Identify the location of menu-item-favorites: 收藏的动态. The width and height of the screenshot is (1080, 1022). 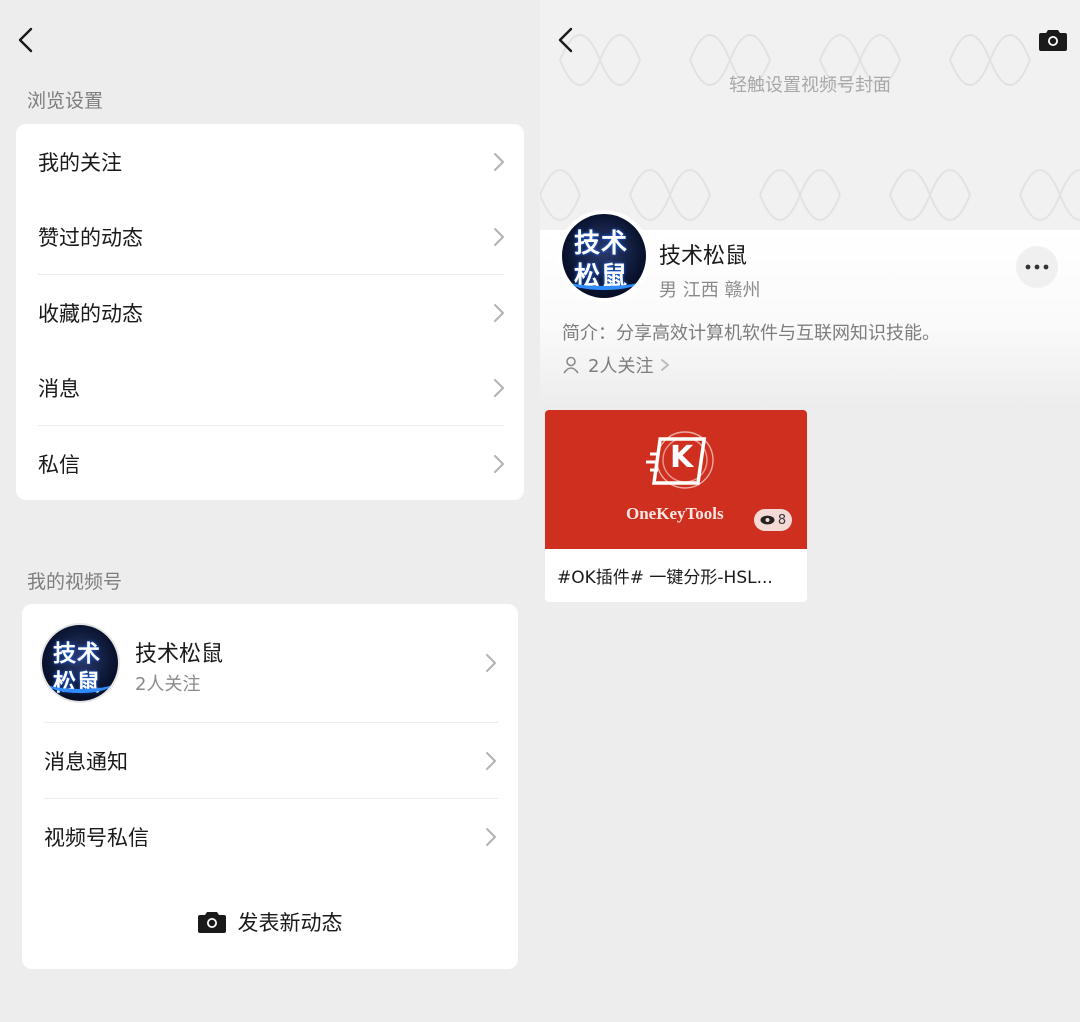
(270, 312).